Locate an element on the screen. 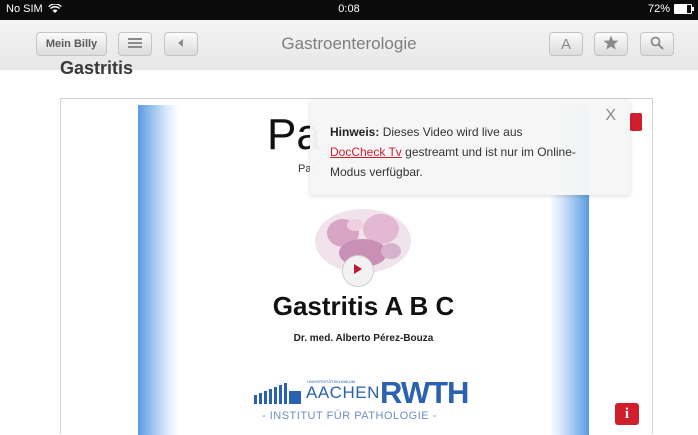  play-button is located at coordinates (358, 271).